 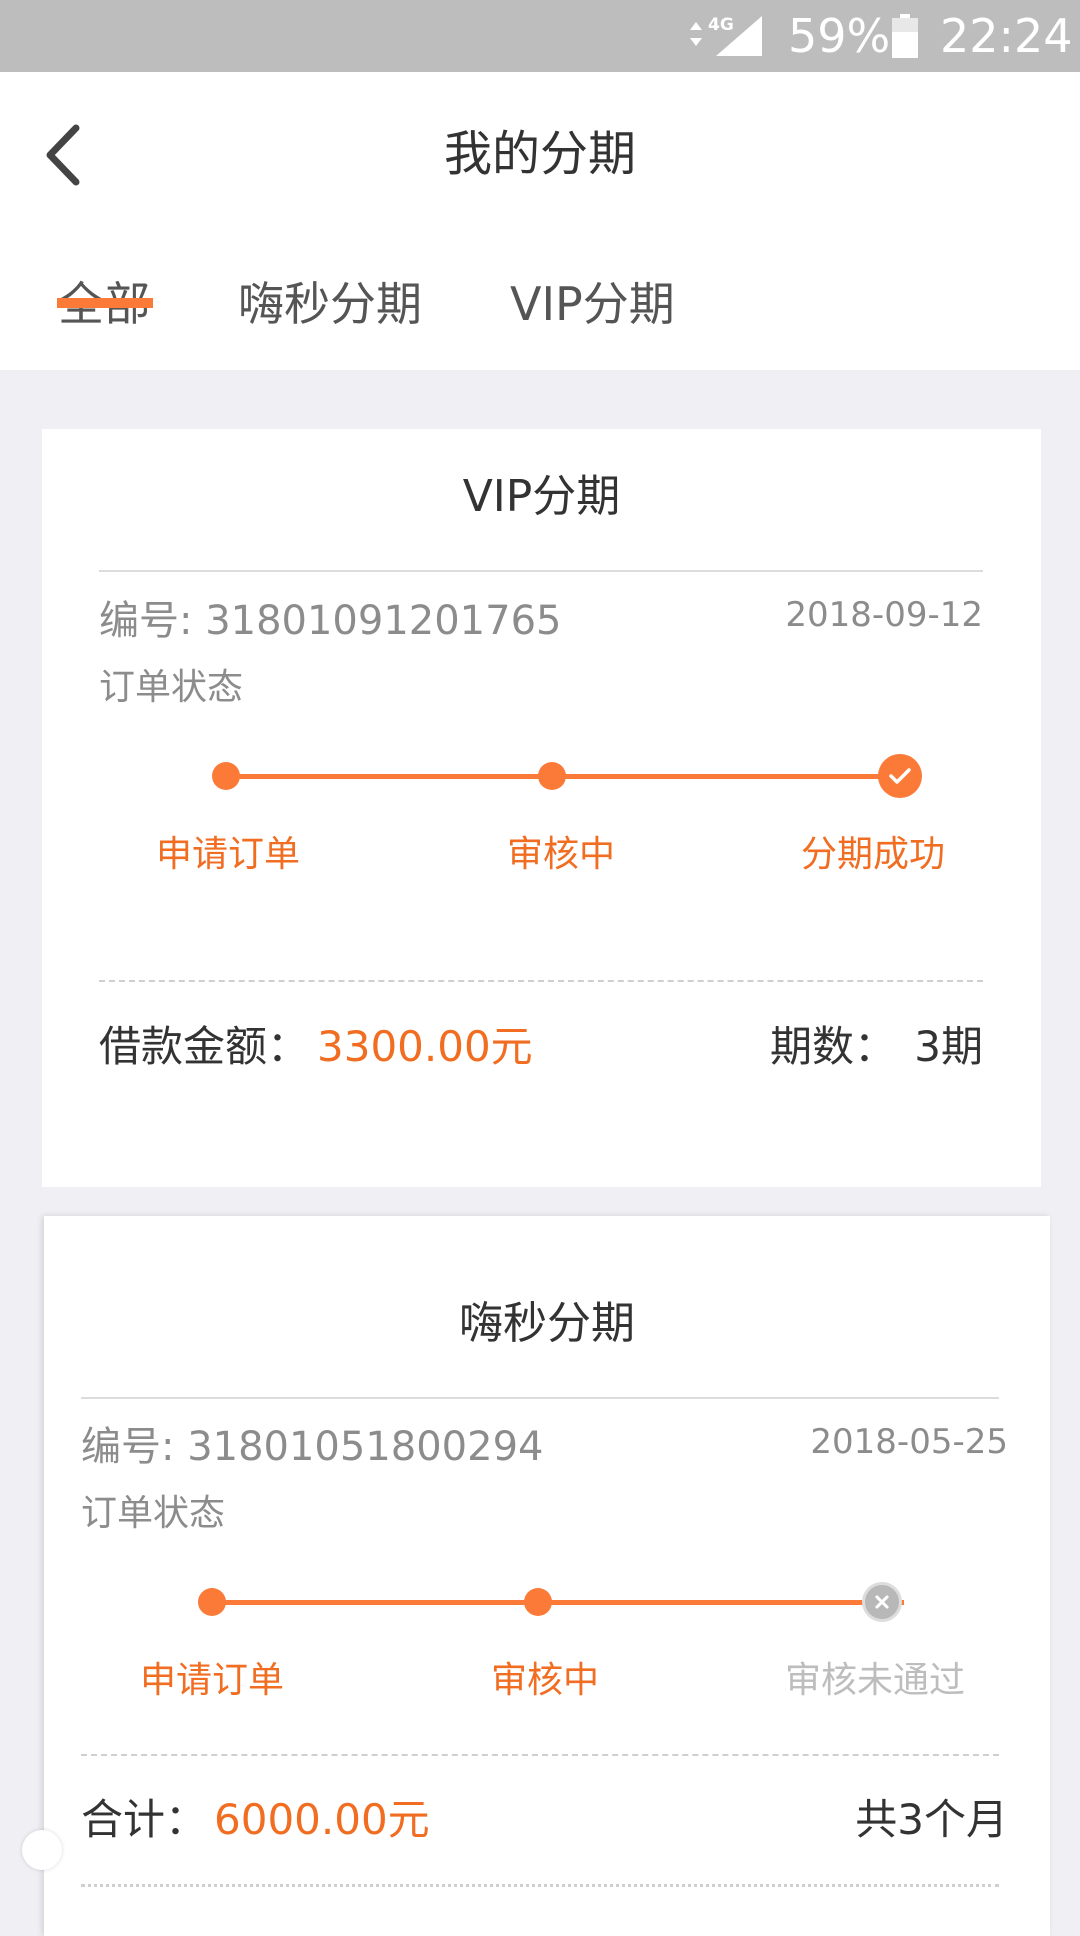 I want to click on loan-amount-label: 借款金额：, so click(x=204, y=1046).